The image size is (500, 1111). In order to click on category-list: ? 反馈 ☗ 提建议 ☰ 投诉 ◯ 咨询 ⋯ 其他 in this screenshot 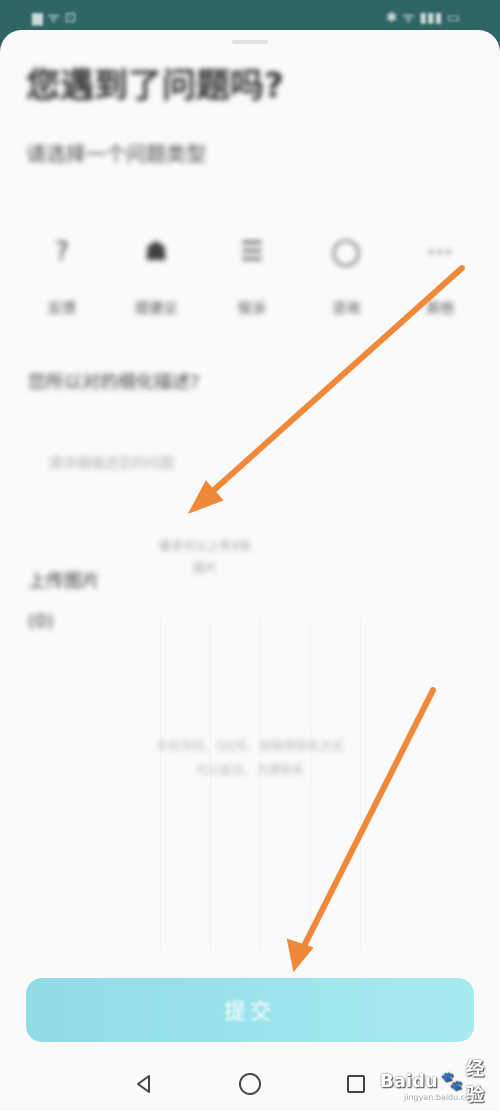, I will do `click(250, 285)`.